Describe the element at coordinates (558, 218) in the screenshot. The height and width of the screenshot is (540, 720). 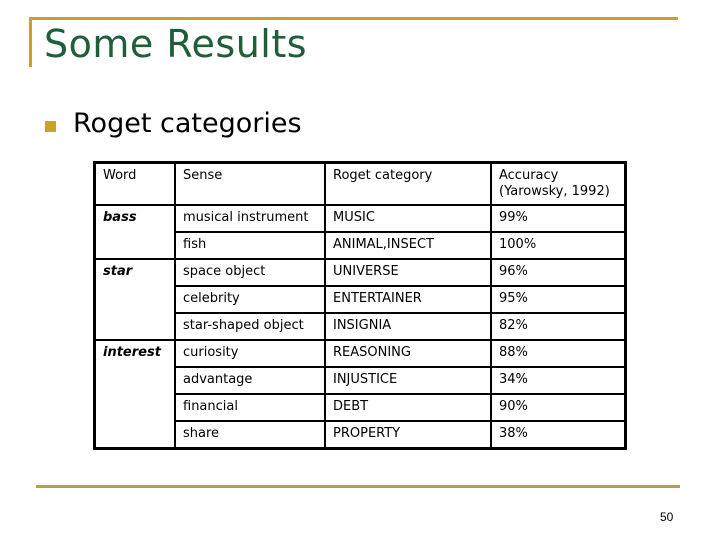
I see `accuracy-cell: 99%` at that location.